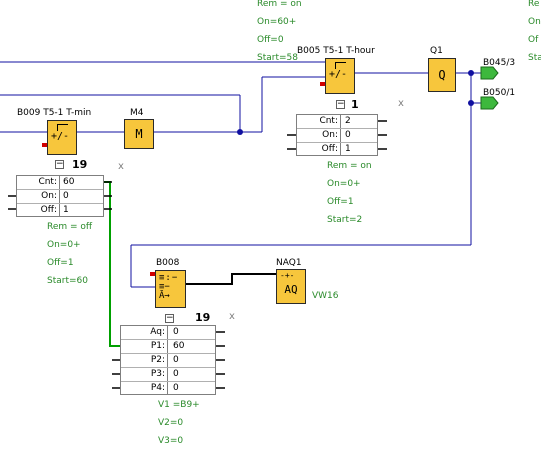 Image resolution: width=541 pixels, height=450 pixels. Describe the element at coordinates (279, 33) in the screenshot. I see `b005-top-annotation: Rem = on On=60+ Off=0 Start=58` at that location.